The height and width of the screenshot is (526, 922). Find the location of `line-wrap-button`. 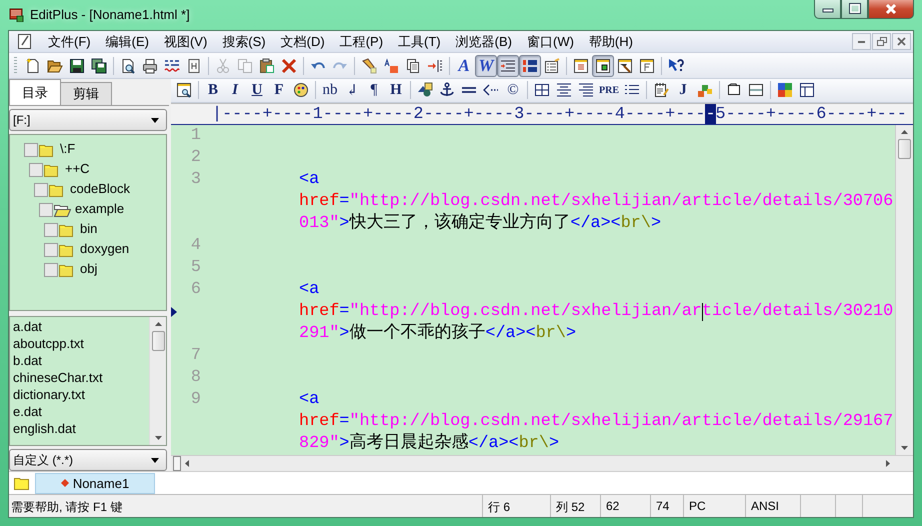

line-wrap-button is located at coordinates (508, 65).